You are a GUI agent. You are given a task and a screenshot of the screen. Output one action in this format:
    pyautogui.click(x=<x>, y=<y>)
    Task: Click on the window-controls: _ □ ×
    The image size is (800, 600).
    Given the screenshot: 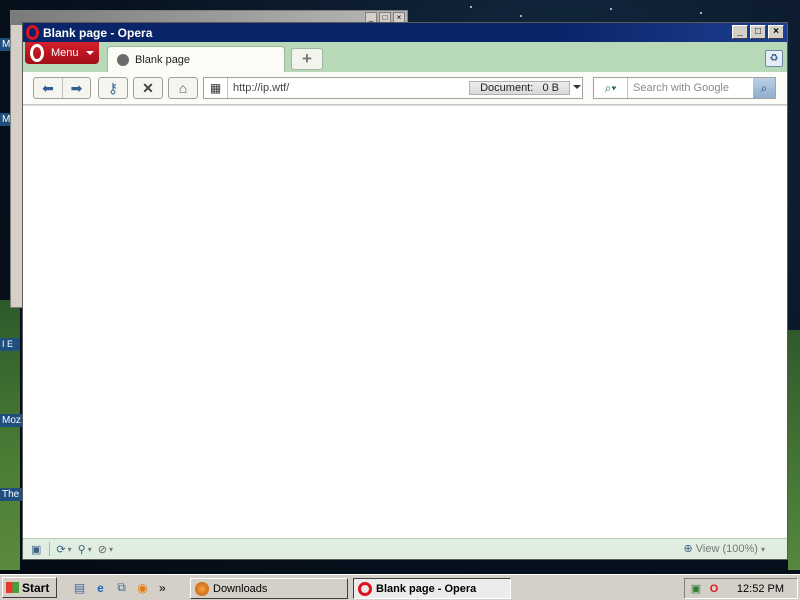 What is the action you would take?
    pyautogui.click(x=758, y=32)
    